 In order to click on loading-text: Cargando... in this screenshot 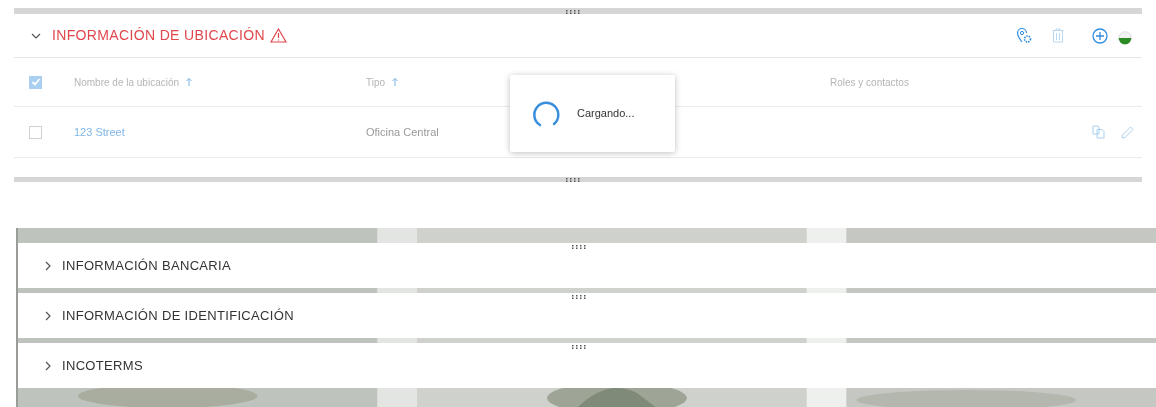, I will do `click(606, 114)`.